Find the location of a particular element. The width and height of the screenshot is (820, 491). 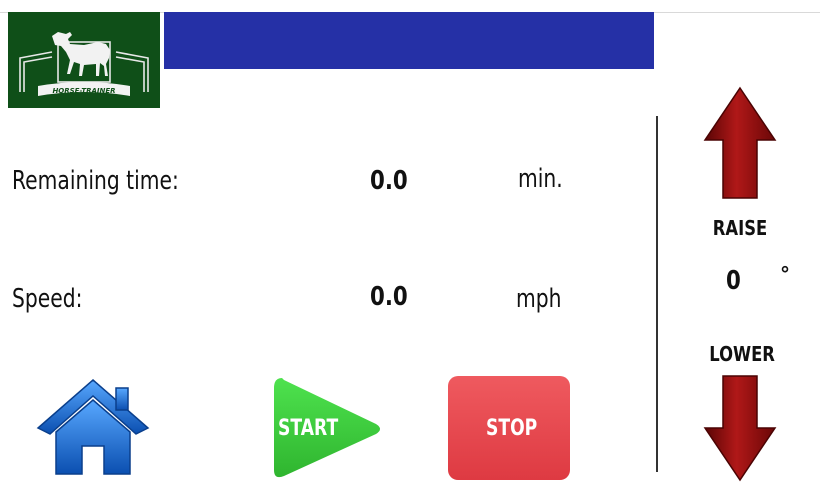

incline-value: 0 is located at coordinates (733, 281).